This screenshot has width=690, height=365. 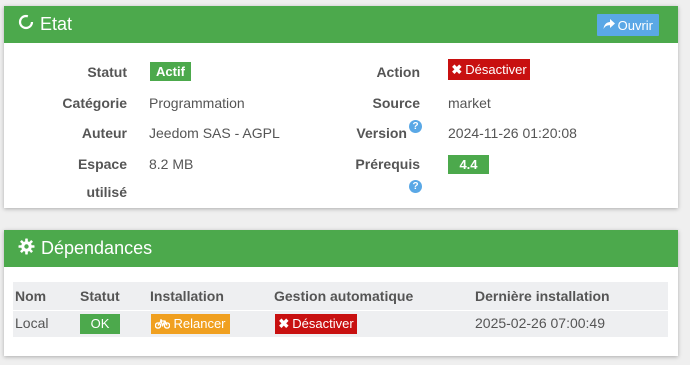 I want to click on action-label: Action, so click(x=398, y=72).